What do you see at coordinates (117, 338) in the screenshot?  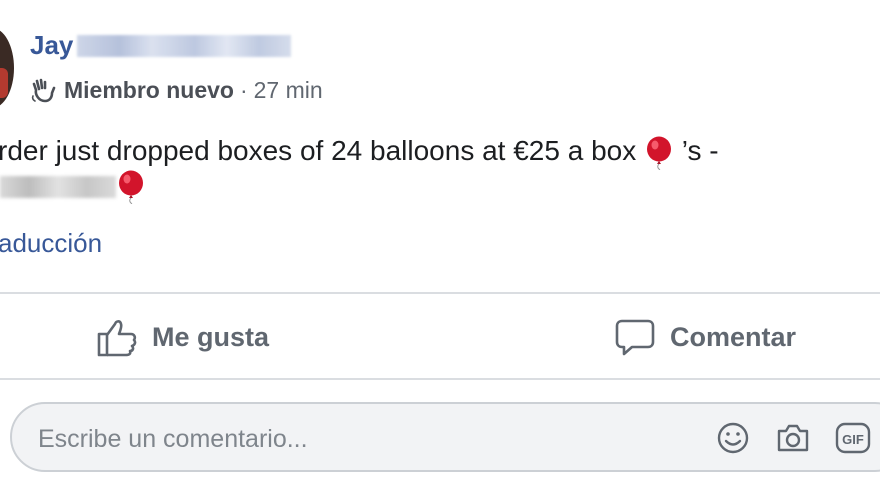 I see `thumbs-up-icon` at bounding box center [117, 338].